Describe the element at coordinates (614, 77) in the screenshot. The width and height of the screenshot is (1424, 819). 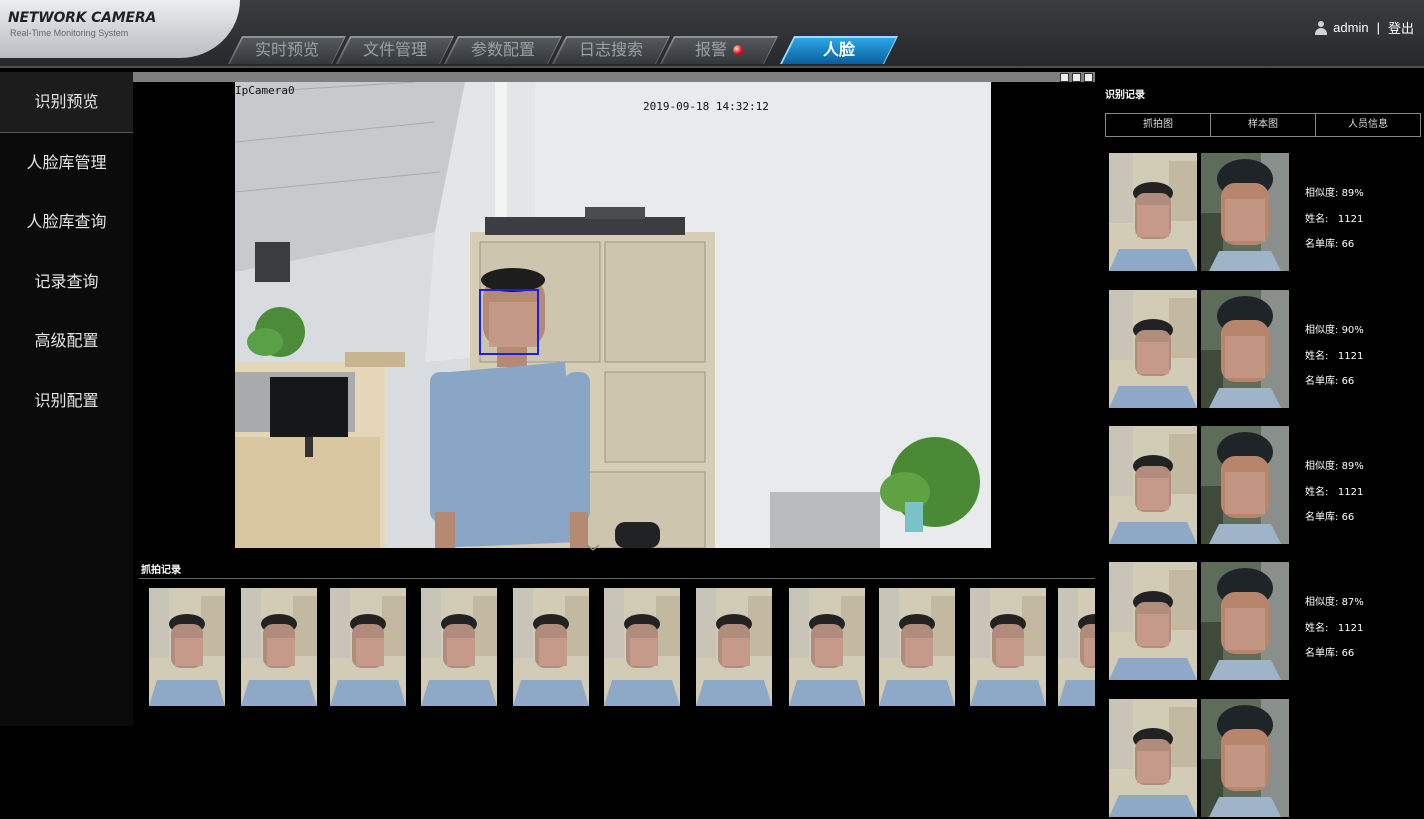
I see `video-toolbar` at that location.